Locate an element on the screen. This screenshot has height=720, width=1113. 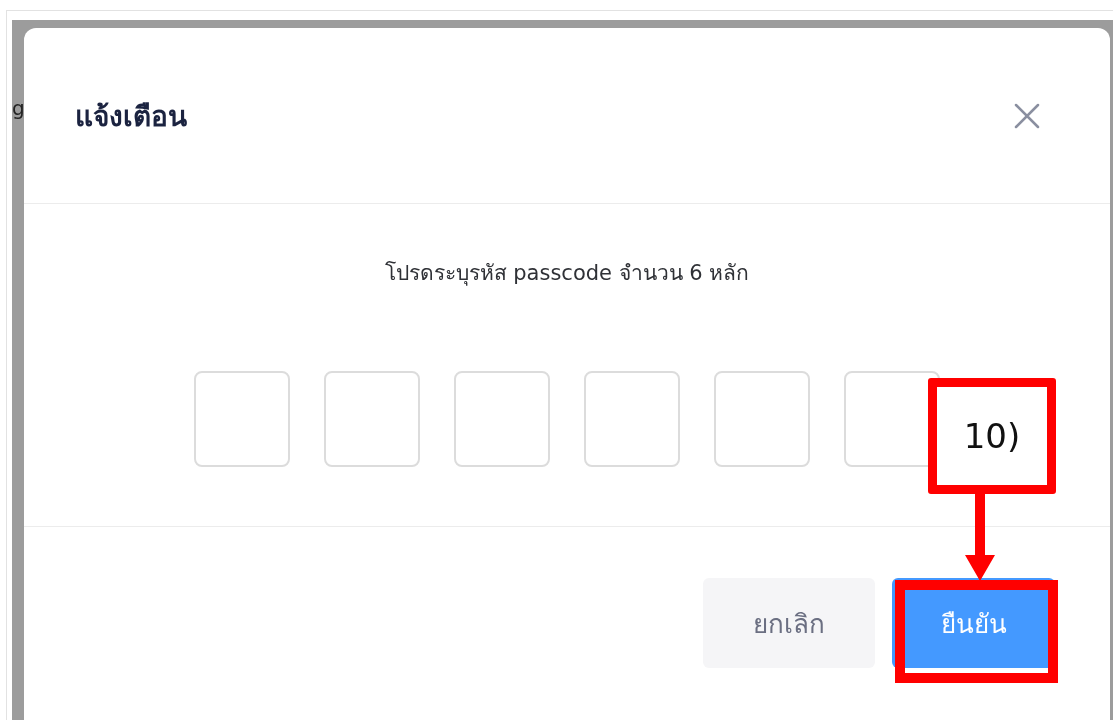
instruction-text: โปรดระบุรหัส passcode จำนวน 6 หลัก is located at coordinates (567, 274).